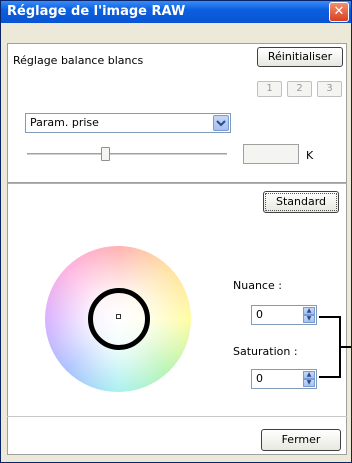 Image resolution: width=352 pixels, height=463 pixels. What do you see at coordinates (284, 315) in the screenshot?
I see `nuance-spinner: 0 ▲ ▼` at bounding box center [284, 315].